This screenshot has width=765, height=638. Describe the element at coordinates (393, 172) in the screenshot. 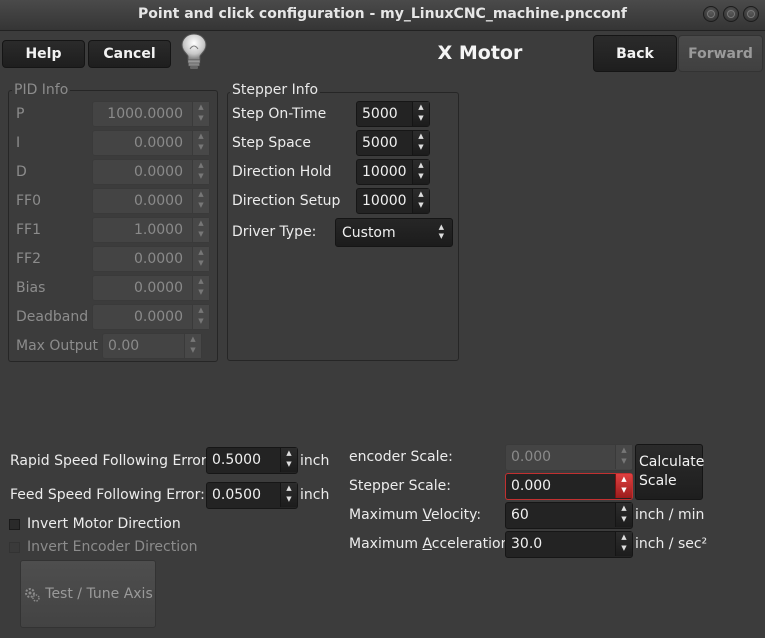

I see `direction-hold-spinbox: 10000 ▲ ▼` at that location.